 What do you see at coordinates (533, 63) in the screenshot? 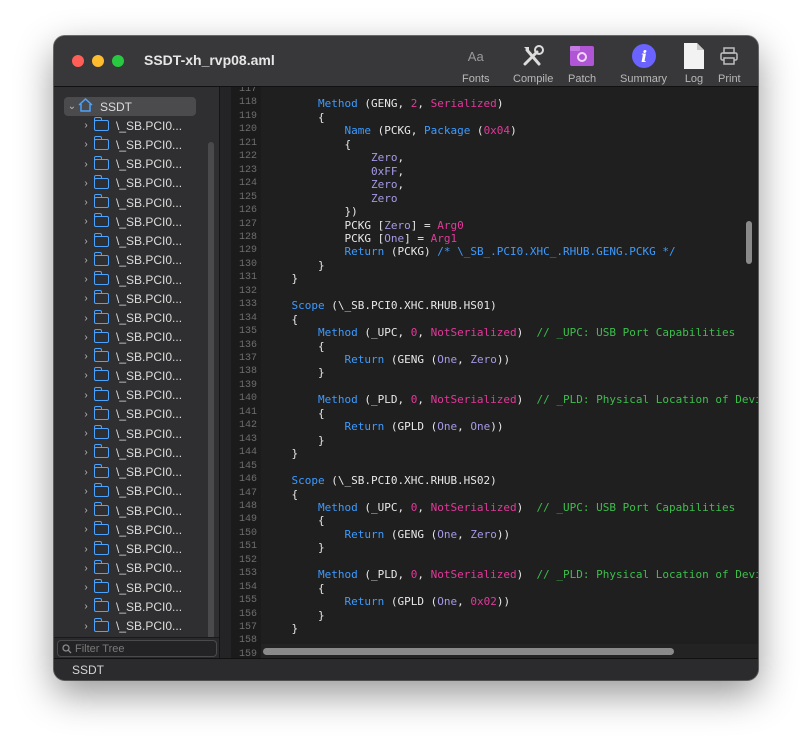
I see `compile-button: Compile` at bounding box center [533, 63].